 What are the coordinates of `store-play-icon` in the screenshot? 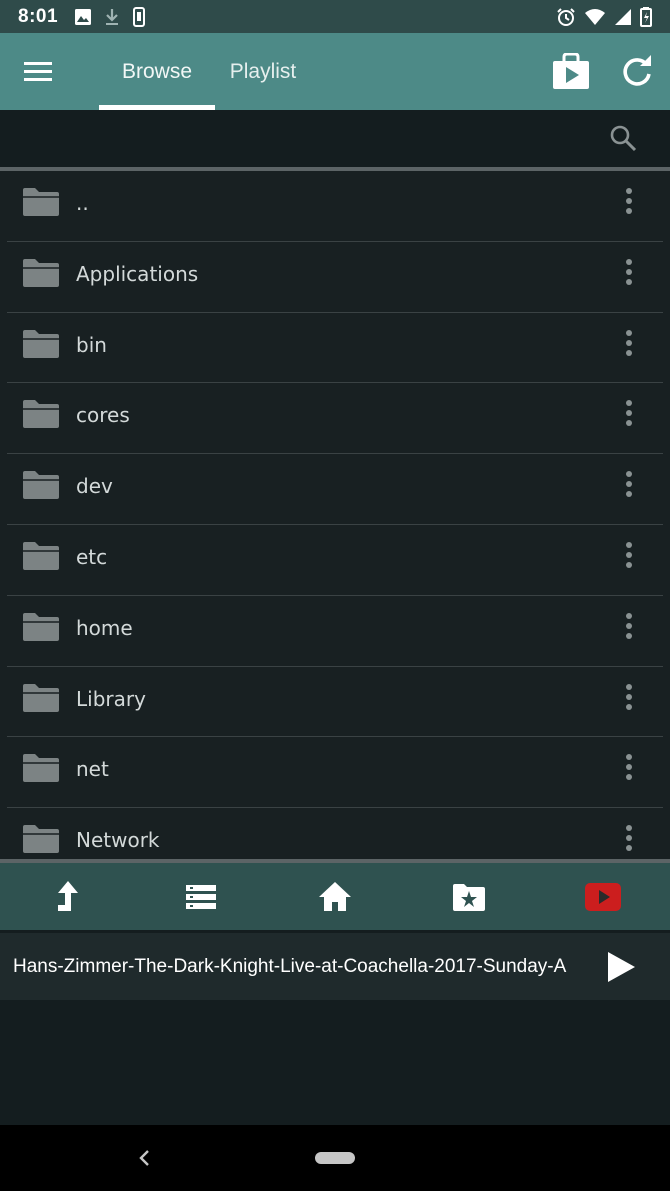 It's located at (571, 70).